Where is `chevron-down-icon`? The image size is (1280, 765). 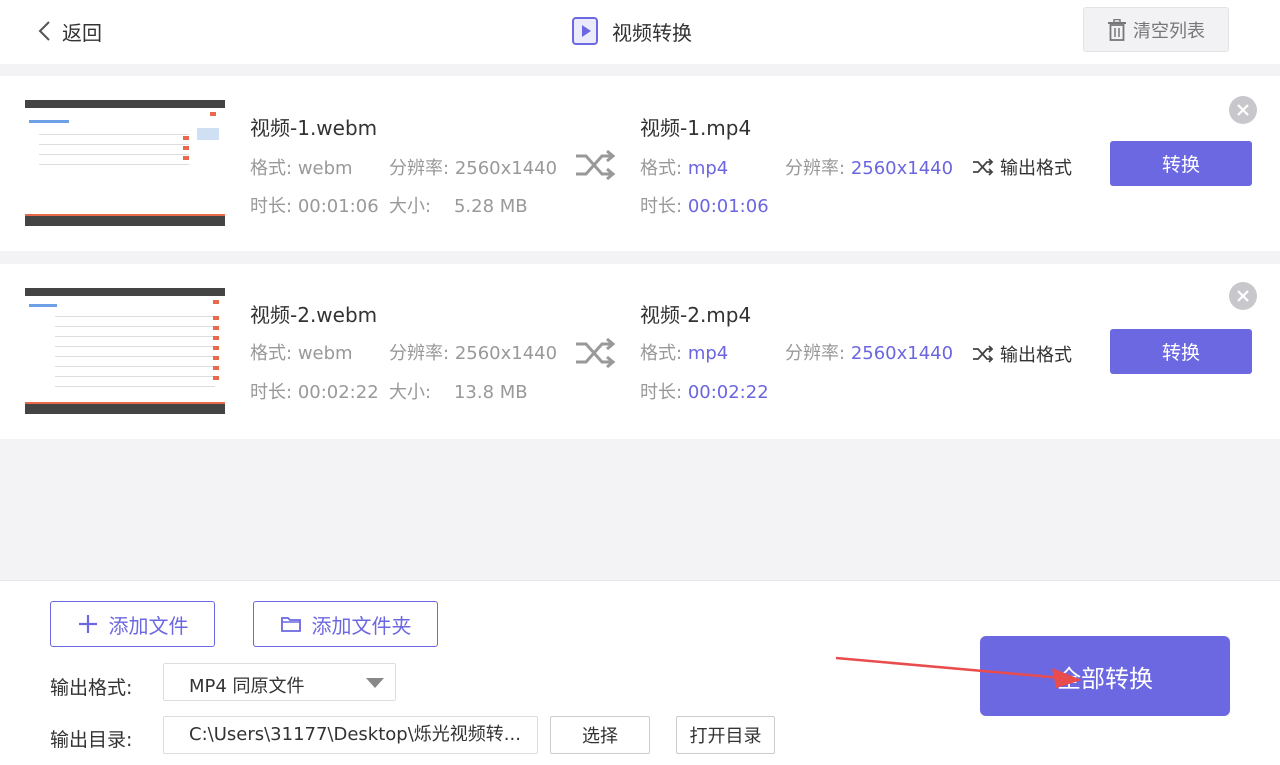 chevron-down-icon is located at coordinates (375, 683).